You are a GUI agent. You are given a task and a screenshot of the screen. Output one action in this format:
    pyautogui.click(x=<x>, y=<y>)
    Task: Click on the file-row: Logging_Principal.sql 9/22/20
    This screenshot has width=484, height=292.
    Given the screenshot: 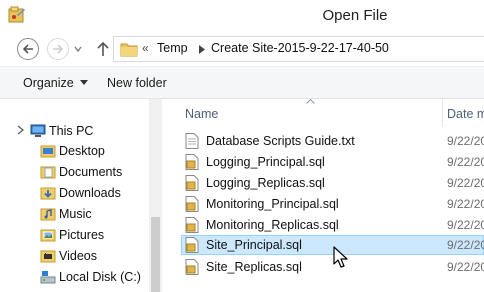 What is the action you would take?
    pyautogui.click(x=323, y=162)
    